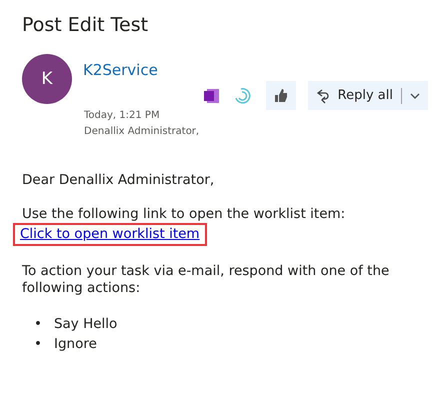  I want to click on avatar: K, so click(47, 79).